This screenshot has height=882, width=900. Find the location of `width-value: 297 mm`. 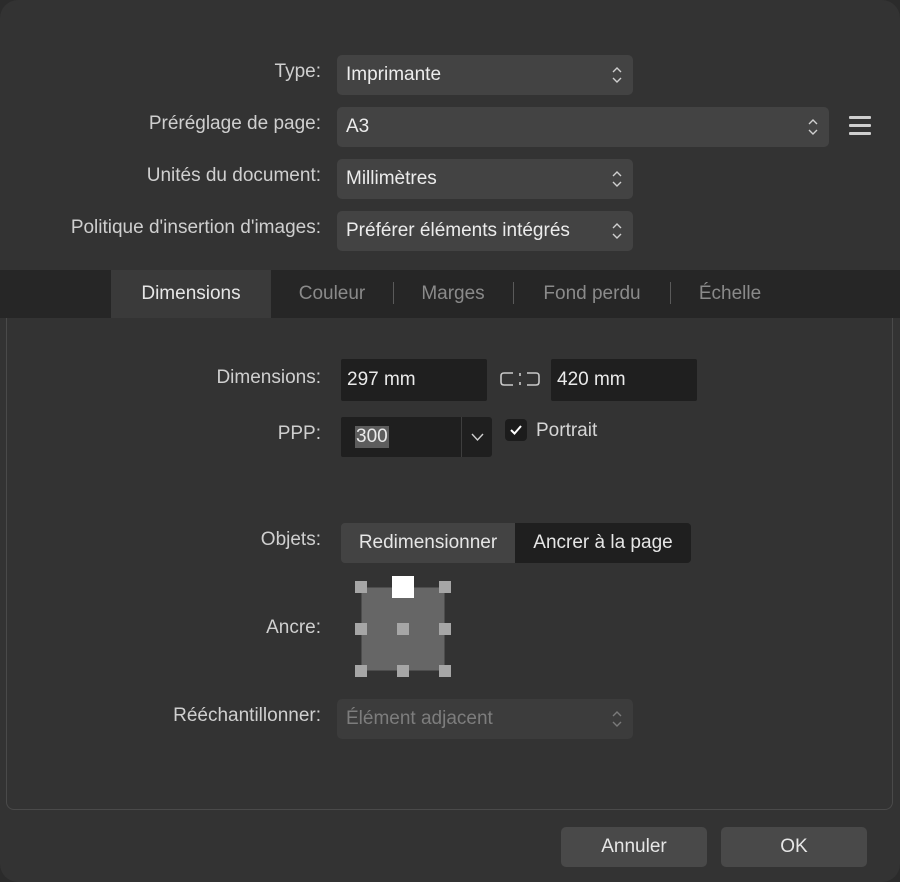

width-value: 297 mm is located at coordinates (381, 379).